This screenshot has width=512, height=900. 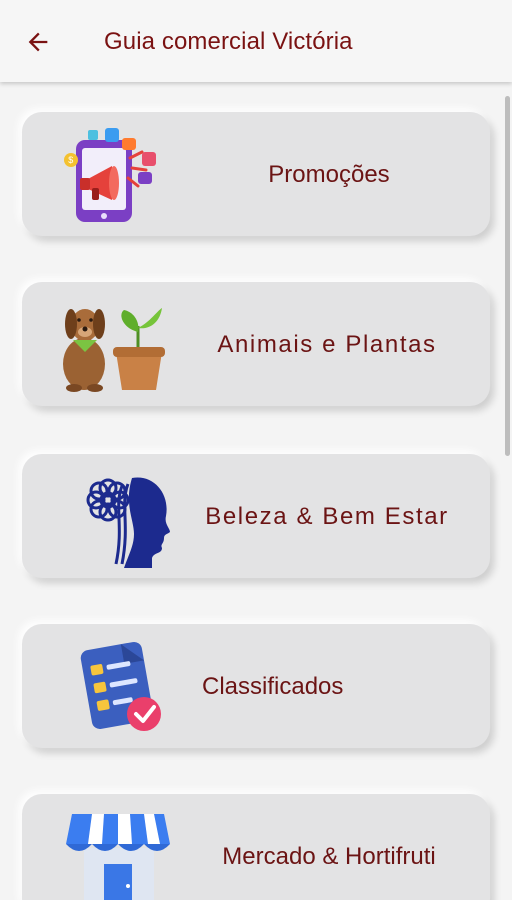 I want to click on category-label: Classificados, so click(x=273, y=686).